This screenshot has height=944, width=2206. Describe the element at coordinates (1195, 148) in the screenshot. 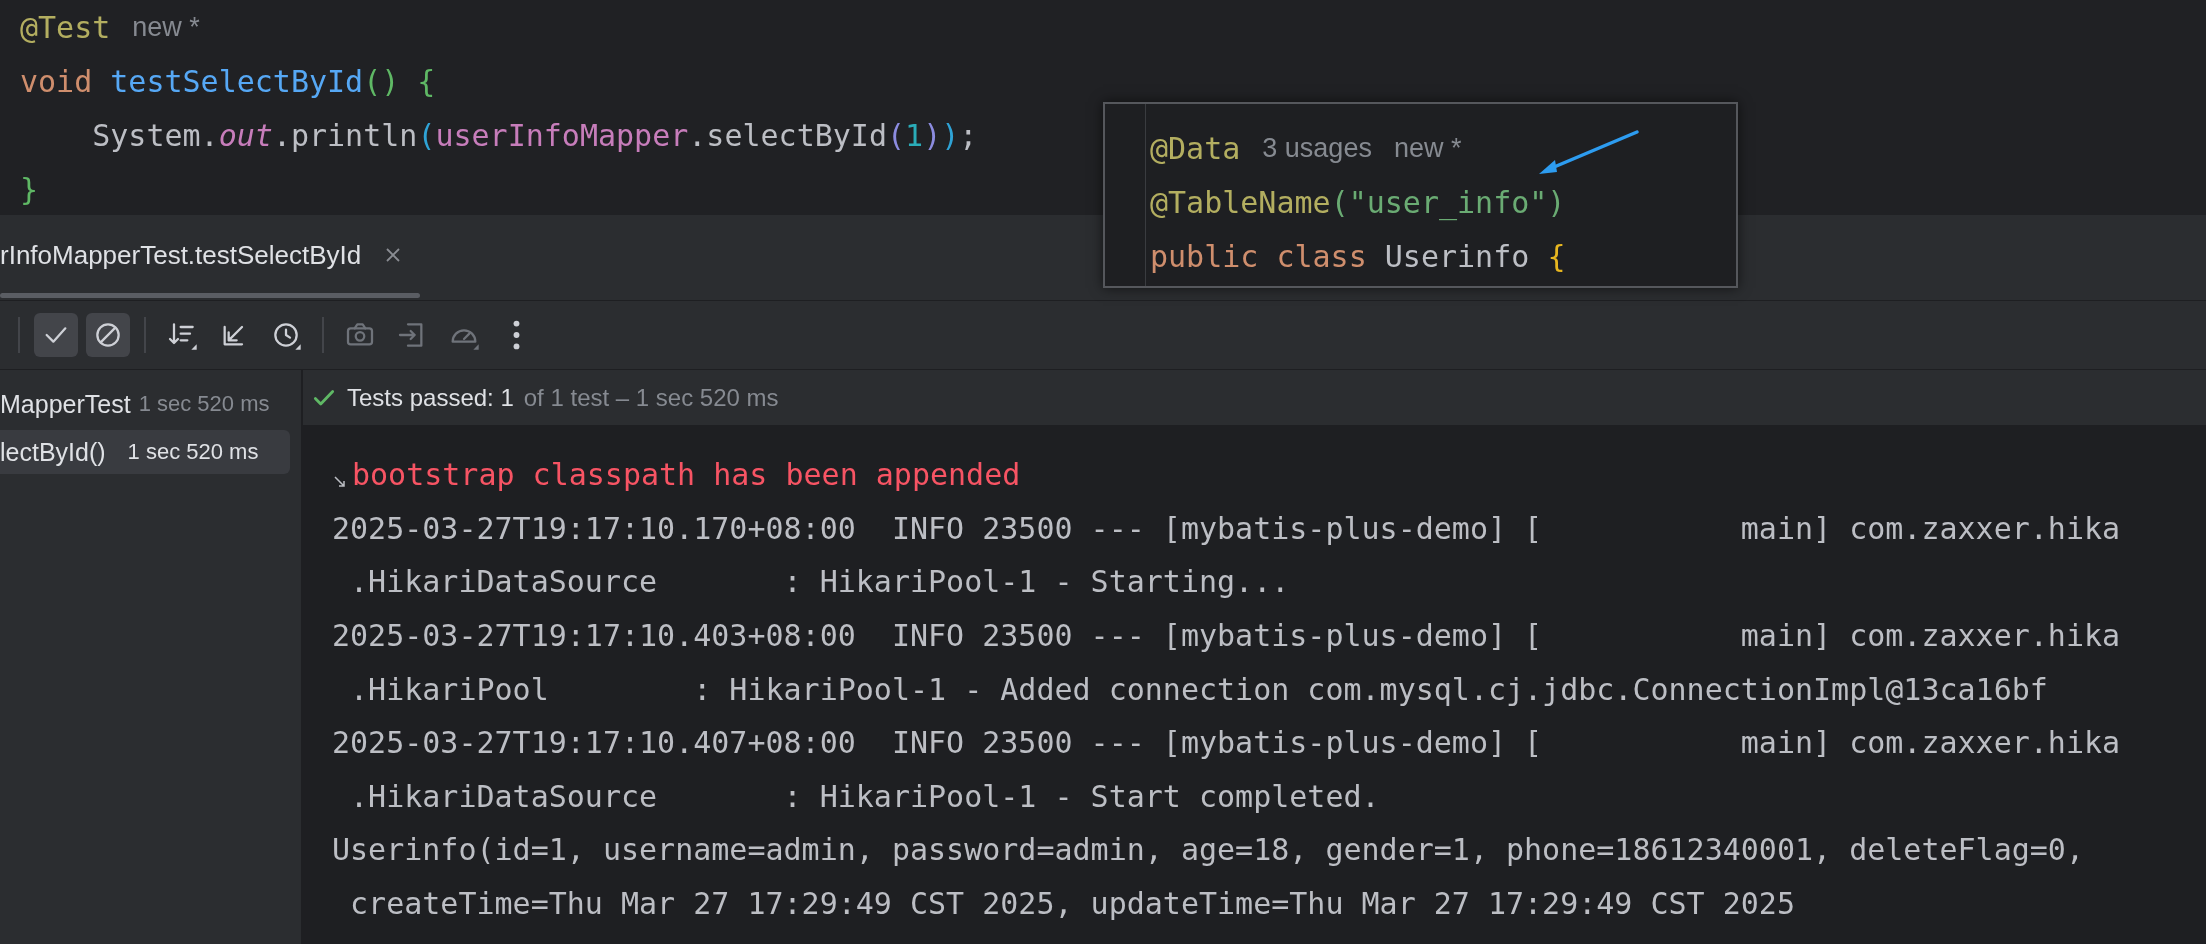

I see `code-line: @Data` at that location.